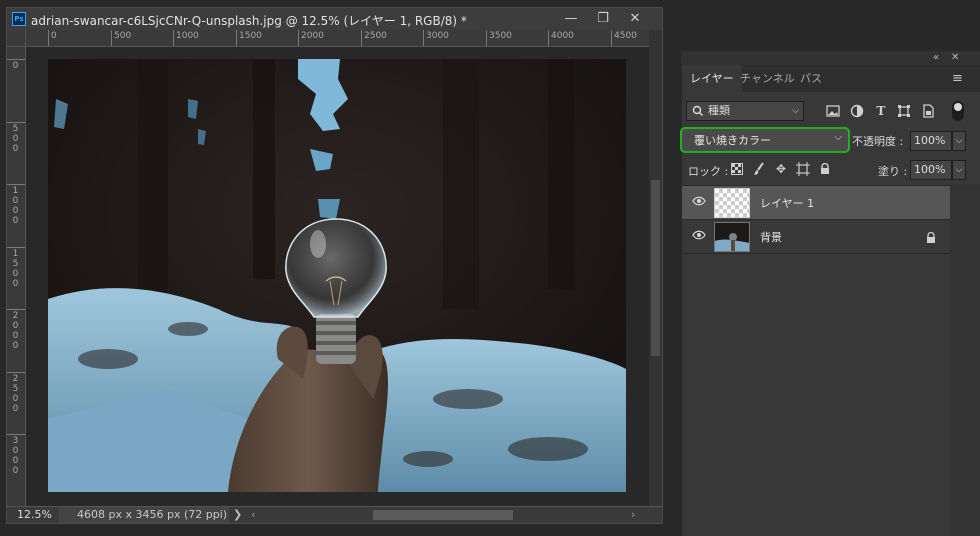 The image size is (980, 536). What do you see at coordinates (881, 111) in the screenshot?
I see `type-filter-icon: T` at bounding box center [881, 111].